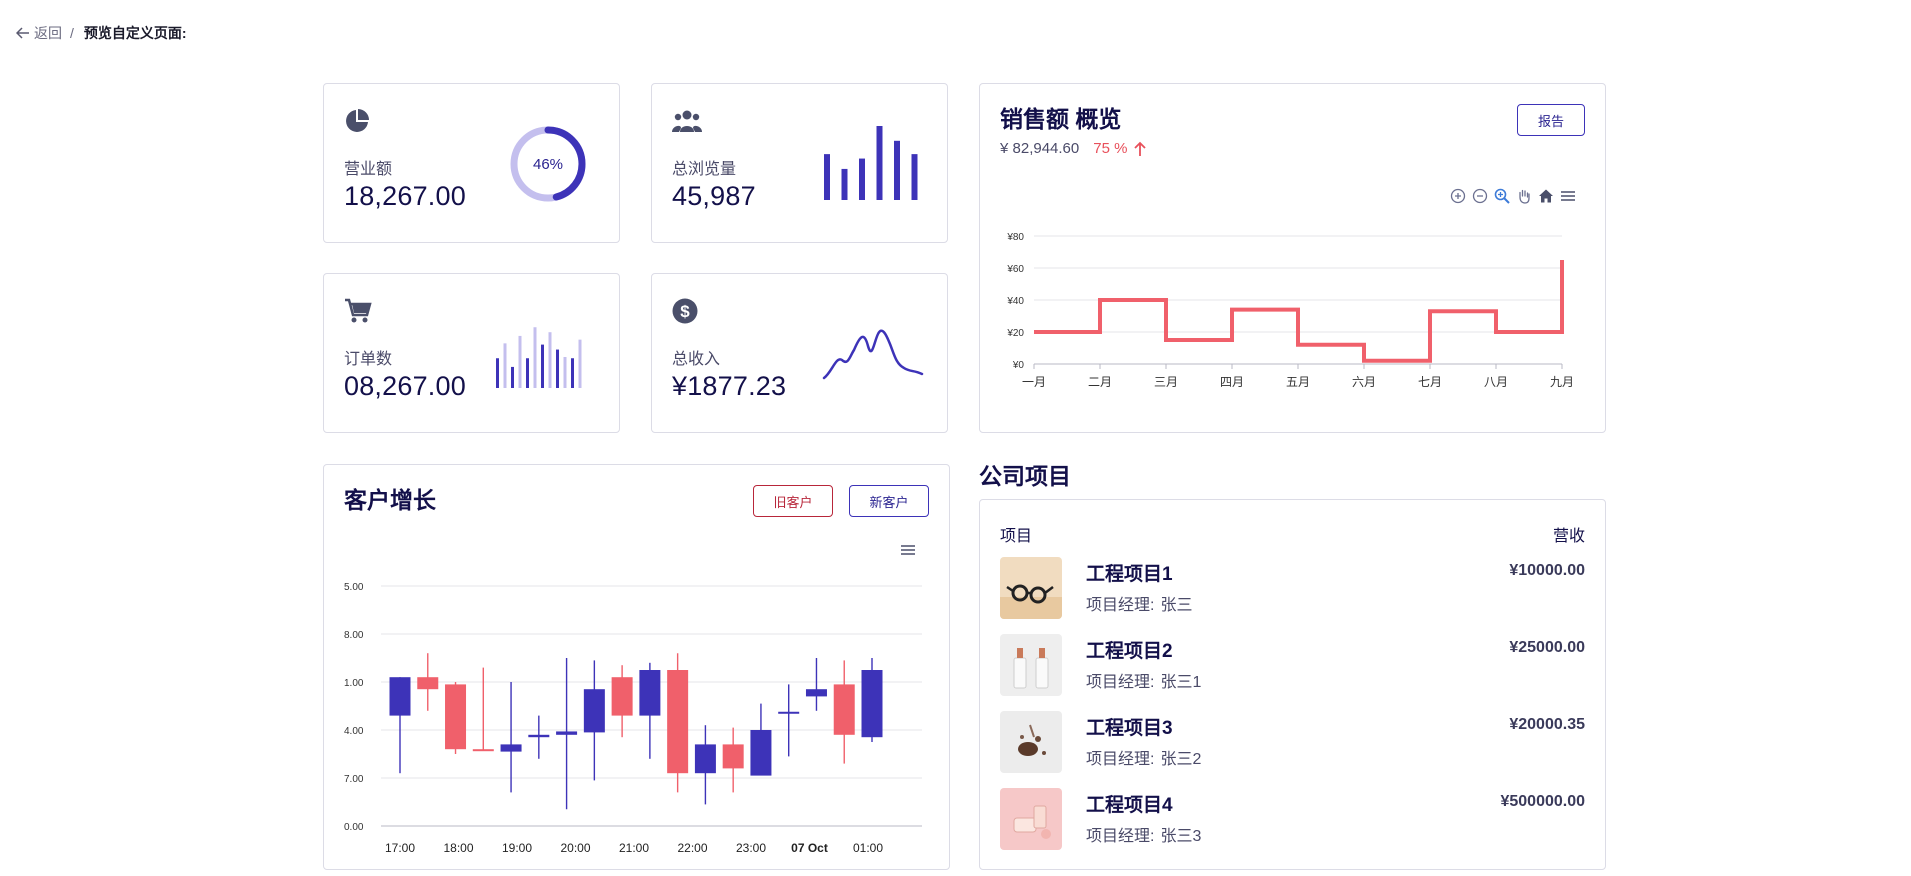  What do you see at coordinates (1292, 819) in the screenshot?
I see `project-row: 工程项目4 项目经理: 张三3 ¥500000.00` at bounding box center [1292, 819].